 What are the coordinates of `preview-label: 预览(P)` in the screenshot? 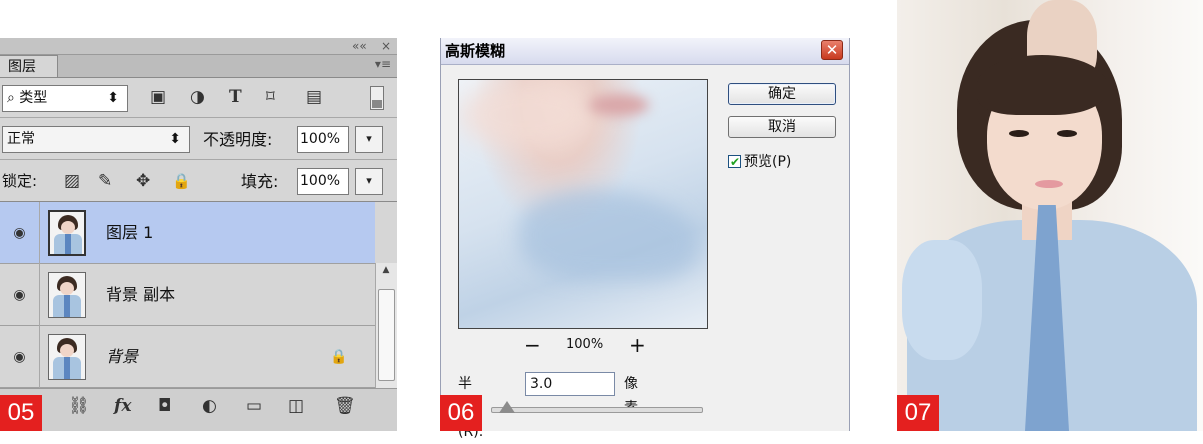 It's located at (768, 162).